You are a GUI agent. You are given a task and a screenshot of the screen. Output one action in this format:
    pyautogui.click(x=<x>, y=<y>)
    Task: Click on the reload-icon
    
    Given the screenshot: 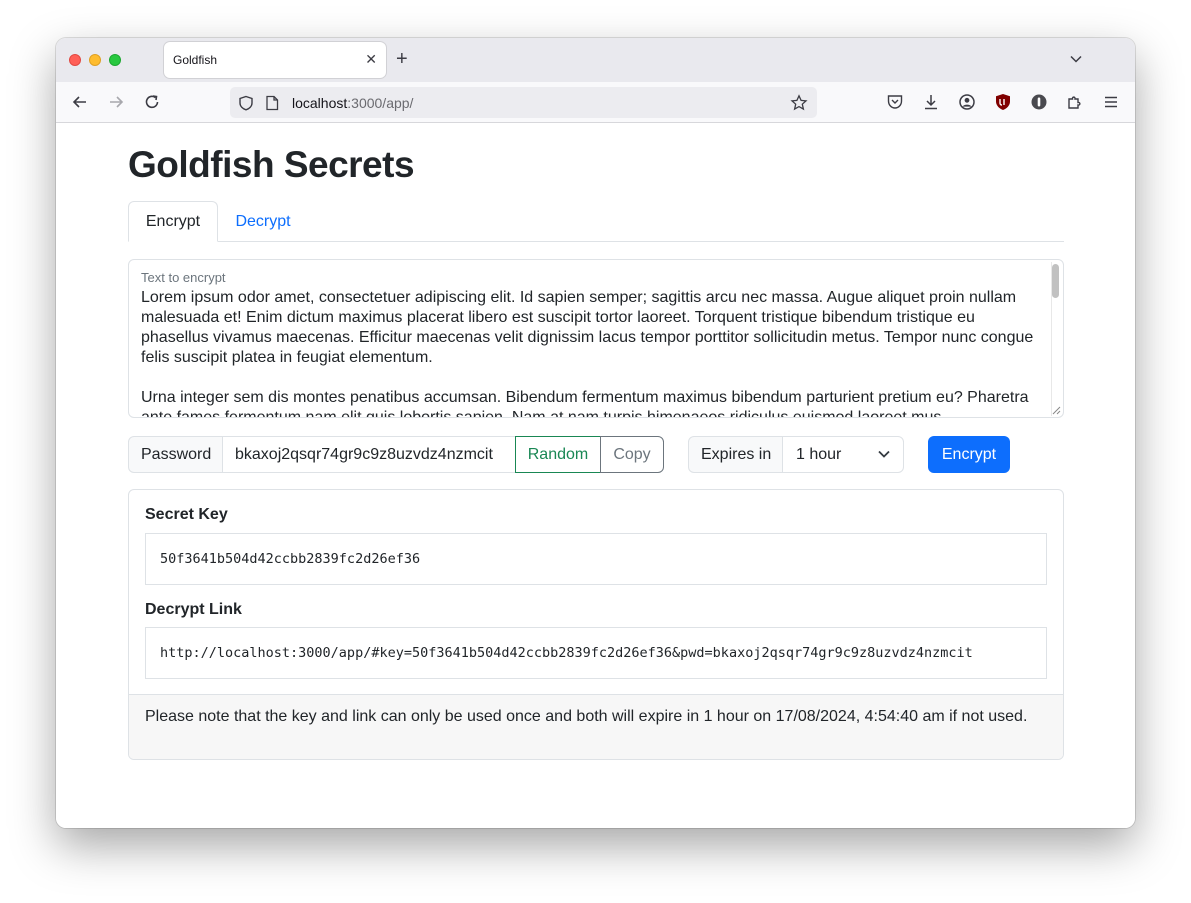 What is the action you would take?
    pyautogui.click(x=152, y=102)
    